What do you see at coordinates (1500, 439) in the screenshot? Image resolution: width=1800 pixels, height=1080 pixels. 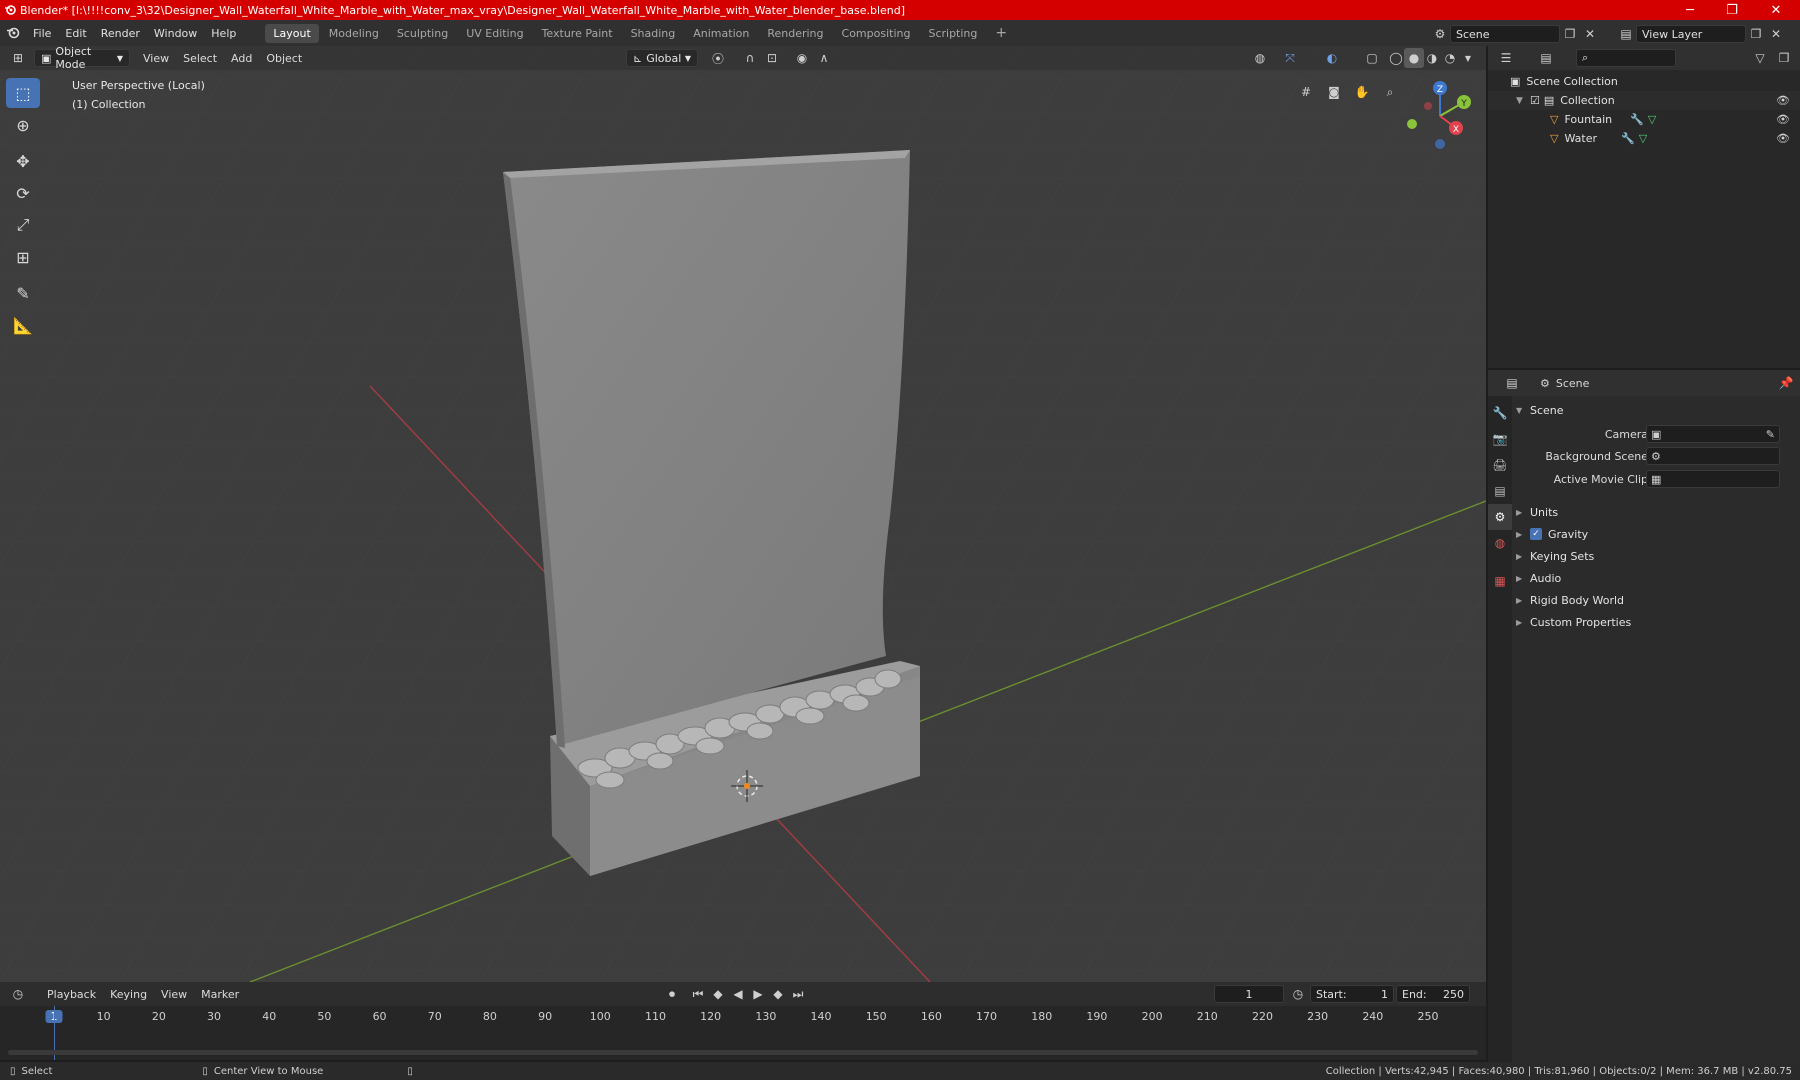 I see `tab-render: 📷` at bounding box center [1500, 439].